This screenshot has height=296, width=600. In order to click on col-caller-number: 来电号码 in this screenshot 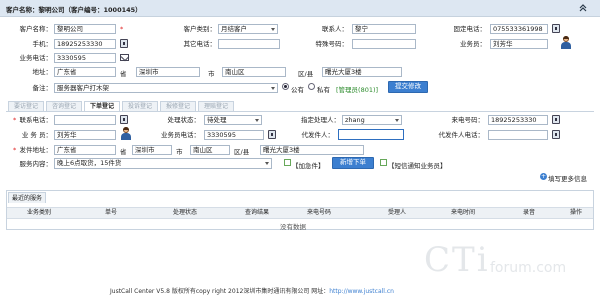, I will do `click(318, 212)`.